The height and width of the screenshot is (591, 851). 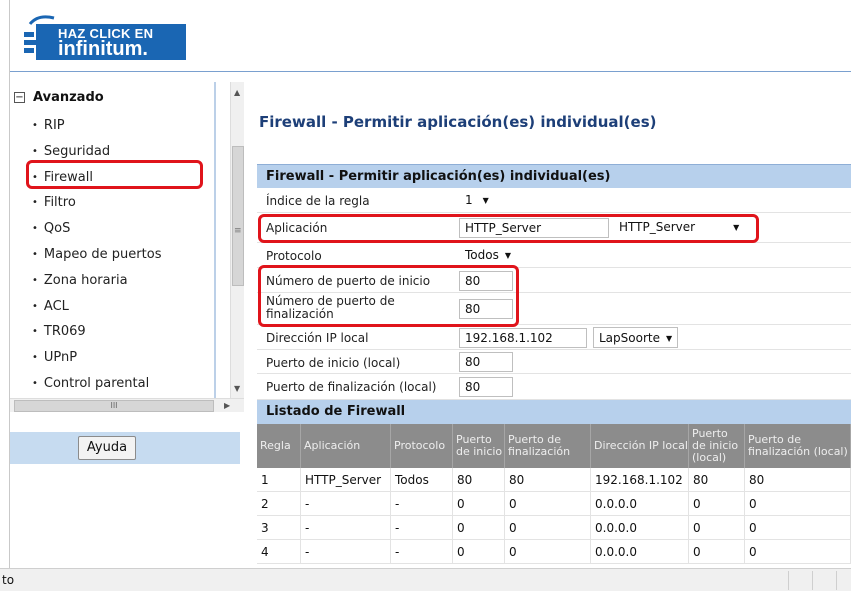 I want to click on logo-text-bottom: infinitum., so click(x=103, y=49).